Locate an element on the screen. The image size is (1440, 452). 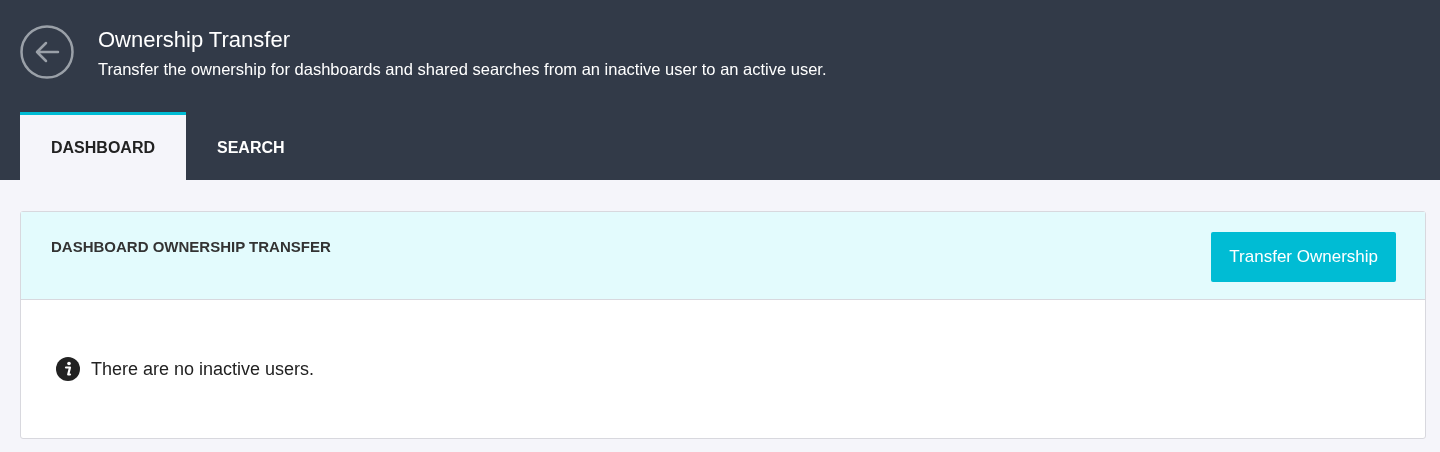
info-icon is located at coordinates (68, 369).